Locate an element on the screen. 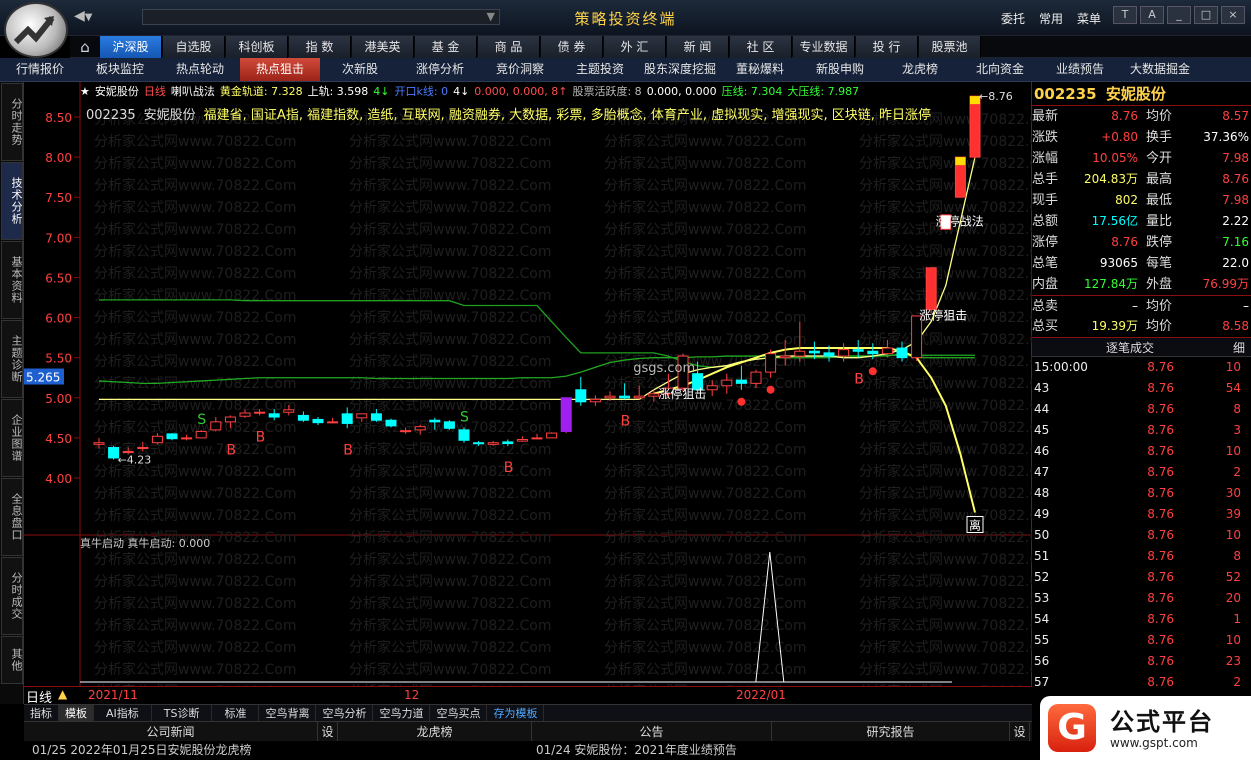 This screenshot has height=760, width=1251. nav-arrows: ◀▼ is located at coordinates (95, 18).